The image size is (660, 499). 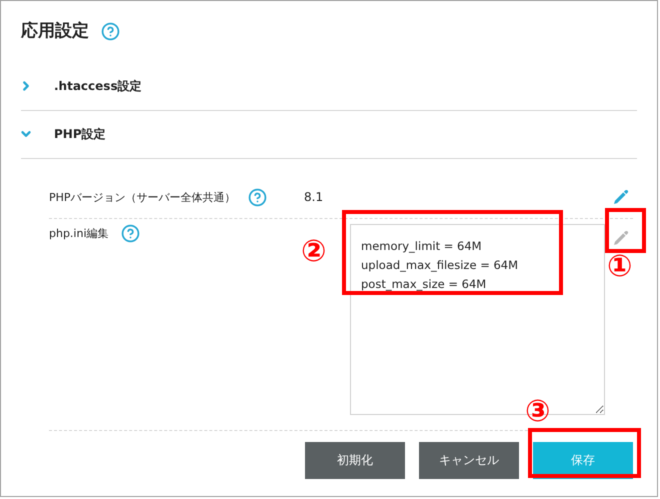 What do you see at coordinates (329, 134) in the screenshot?
I see `accordion-header: PHP設定` at bounding box center [329, 134].